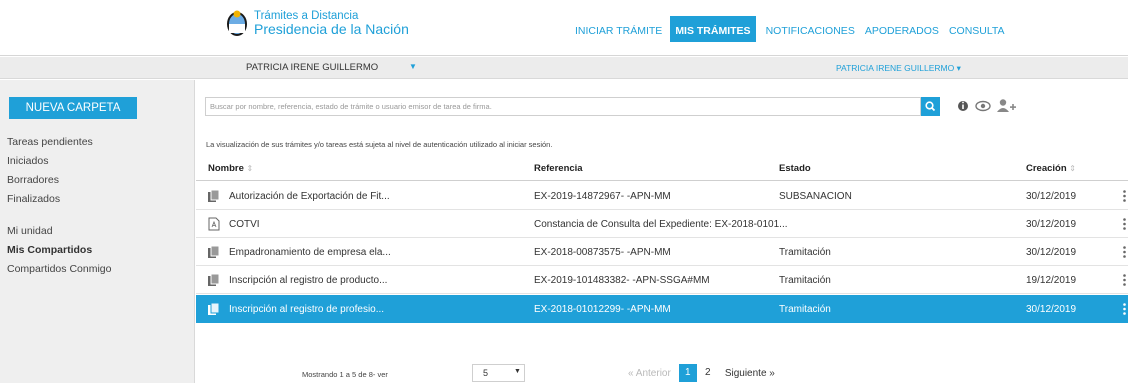 Image resolution: width=1128 pixels, height=383 pixels. What do you see at coordinates (345, 374) in the screenshot?
I see `results-count: Mostrando 1 a 5 de 8- ver` at bounding box center [345, 374].